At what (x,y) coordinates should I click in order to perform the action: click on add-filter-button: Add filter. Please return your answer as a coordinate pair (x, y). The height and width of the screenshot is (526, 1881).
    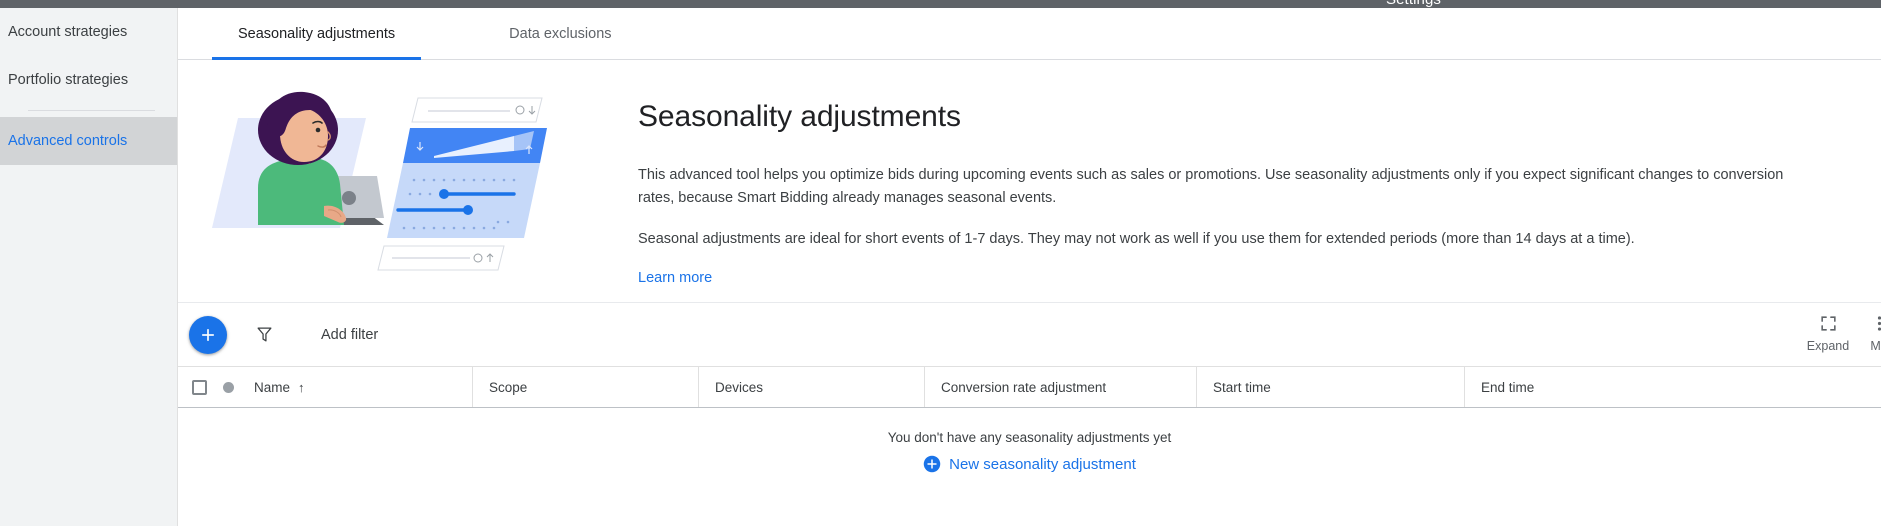
    Looking at the image, I should click on (349, 335).